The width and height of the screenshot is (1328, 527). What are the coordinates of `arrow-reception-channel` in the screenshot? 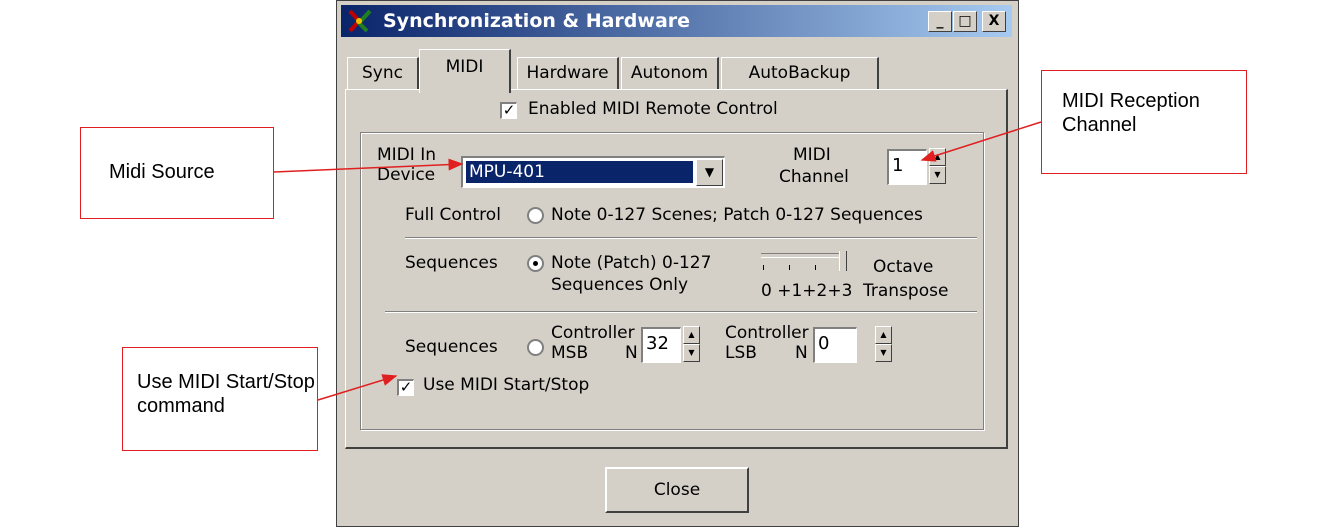 It's located at (981, 141).